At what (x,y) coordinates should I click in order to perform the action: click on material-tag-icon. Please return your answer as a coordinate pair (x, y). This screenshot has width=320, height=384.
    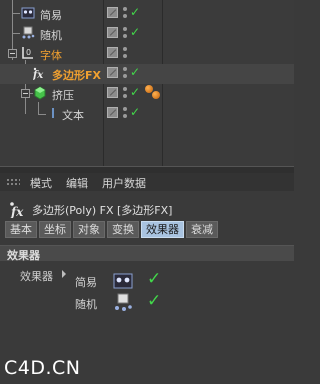
    Looking at the image, I should click on (156, 95).